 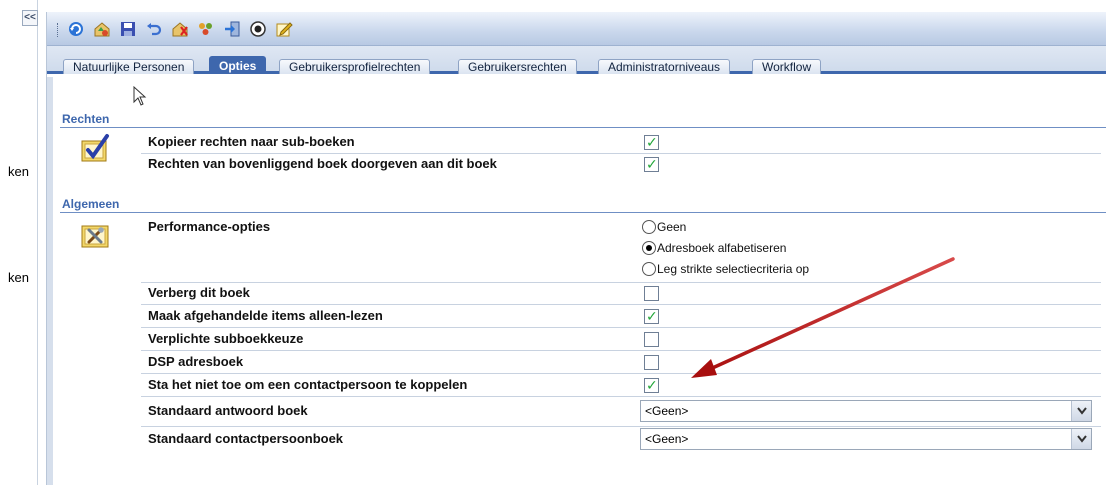 What do you see at coordinates (102, 29) in the screenshot?
I see `home-recycle-icon` at bounding box center [102, 29].